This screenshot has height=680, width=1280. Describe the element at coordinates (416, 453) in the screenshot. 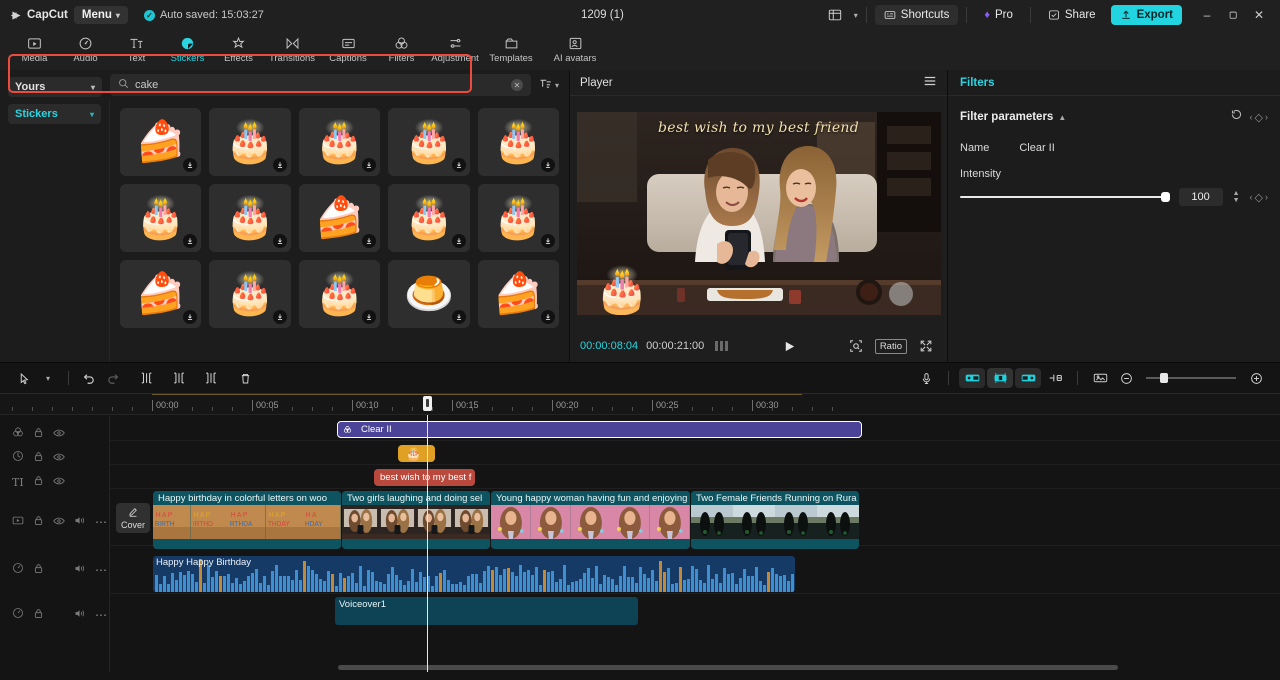

I see `clip-sticker: 🎂` at that location.